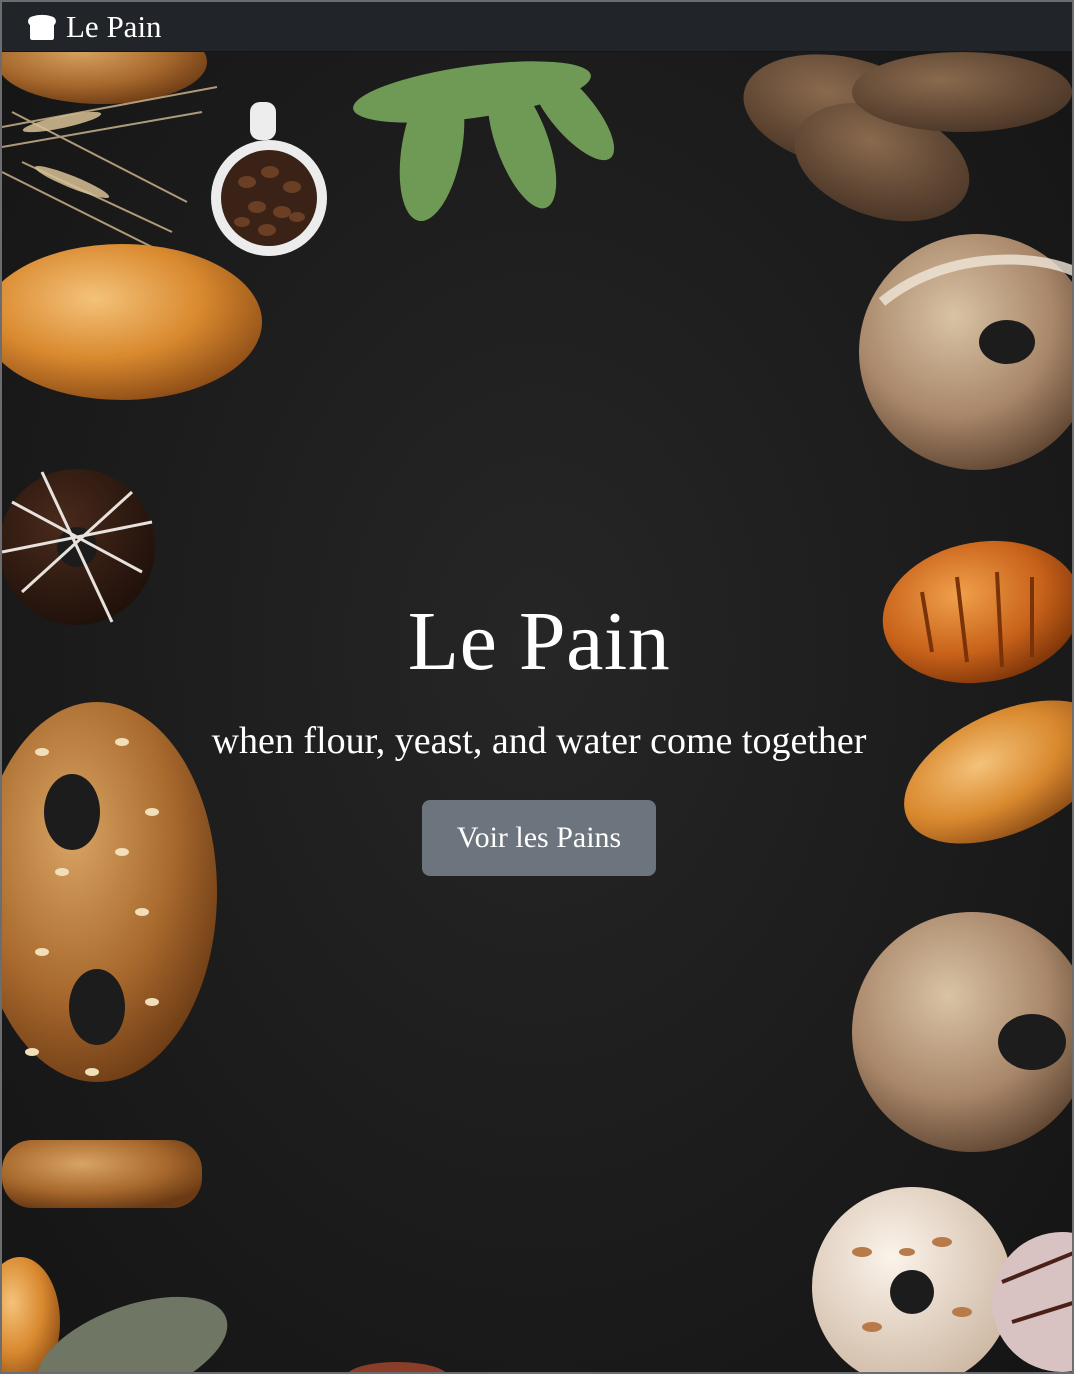 This screenshot has width=1074, height=1374. What do you see at coordinates (114, 26) in the screenshot?
I see `brand-label: Le Pain` at bounding box center [114, 26].